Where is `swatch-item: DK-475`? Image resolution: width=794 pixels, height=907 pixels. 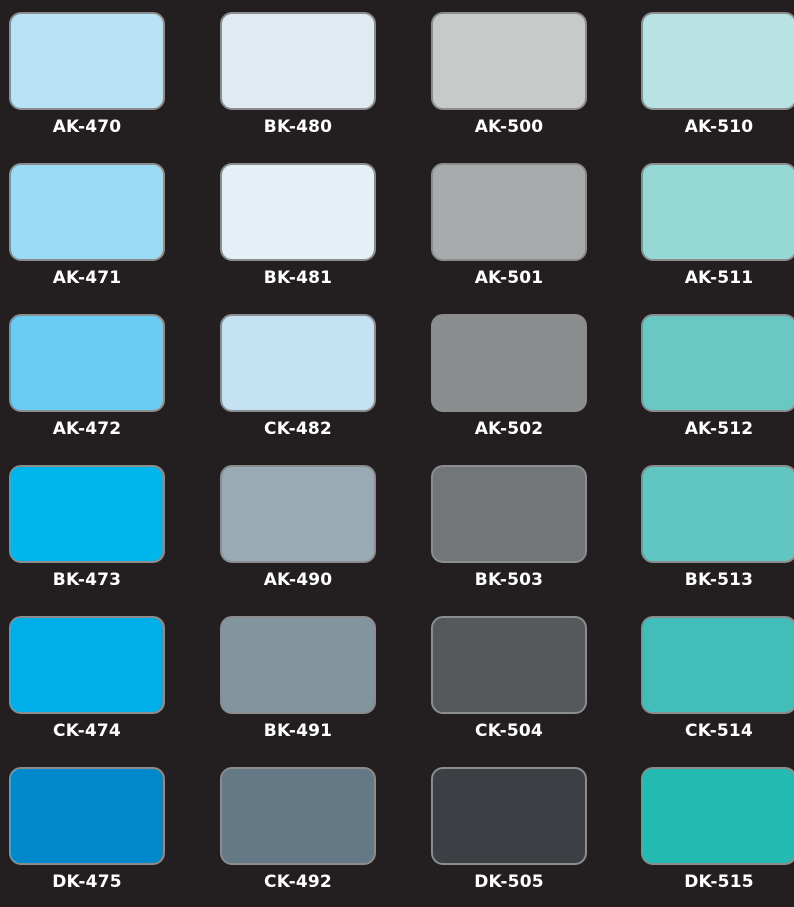
swatch-item: DK-475 is located at coordinates (87, 837).